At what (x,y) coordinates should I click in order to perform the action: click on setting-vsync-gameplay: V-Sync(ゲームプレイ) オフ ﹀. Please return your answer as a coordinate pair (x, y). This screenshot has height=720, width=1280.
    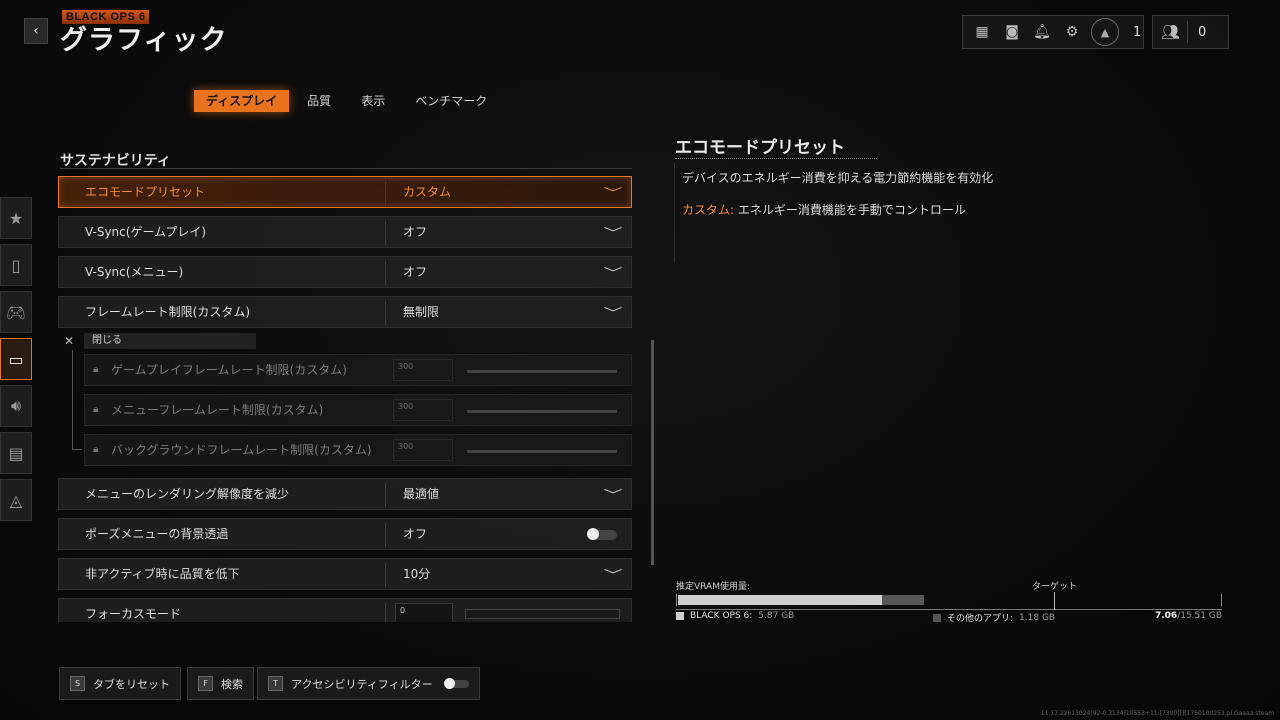
    Looking at the image, I should click on (345, 232).